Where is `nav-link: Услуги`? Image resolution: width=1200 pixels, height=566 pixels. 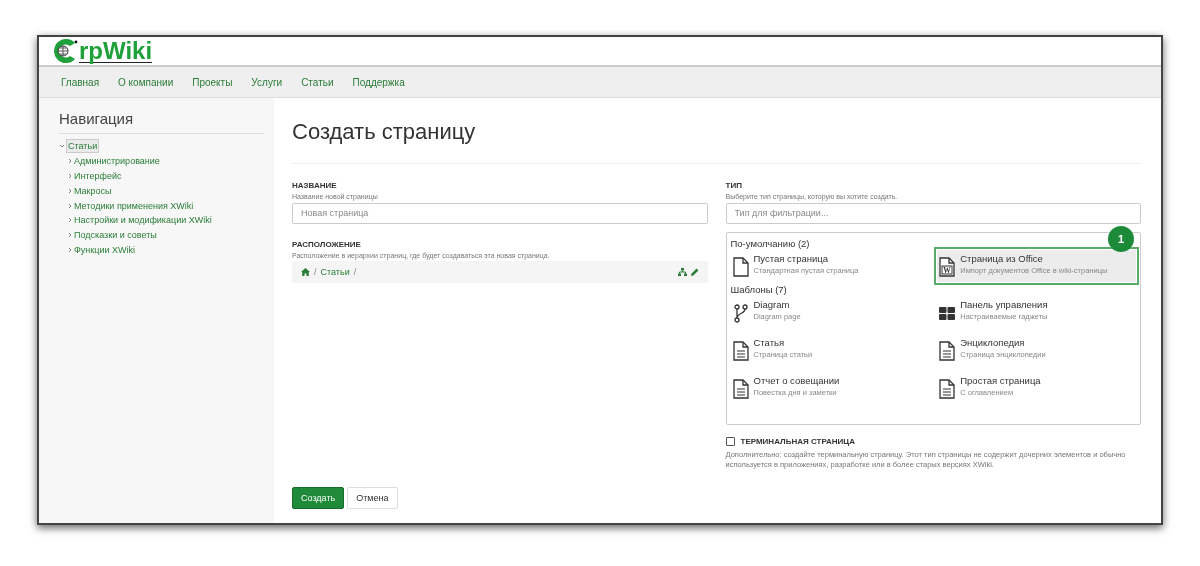
nav-link: Услуги is located at coordinates (267, 82).